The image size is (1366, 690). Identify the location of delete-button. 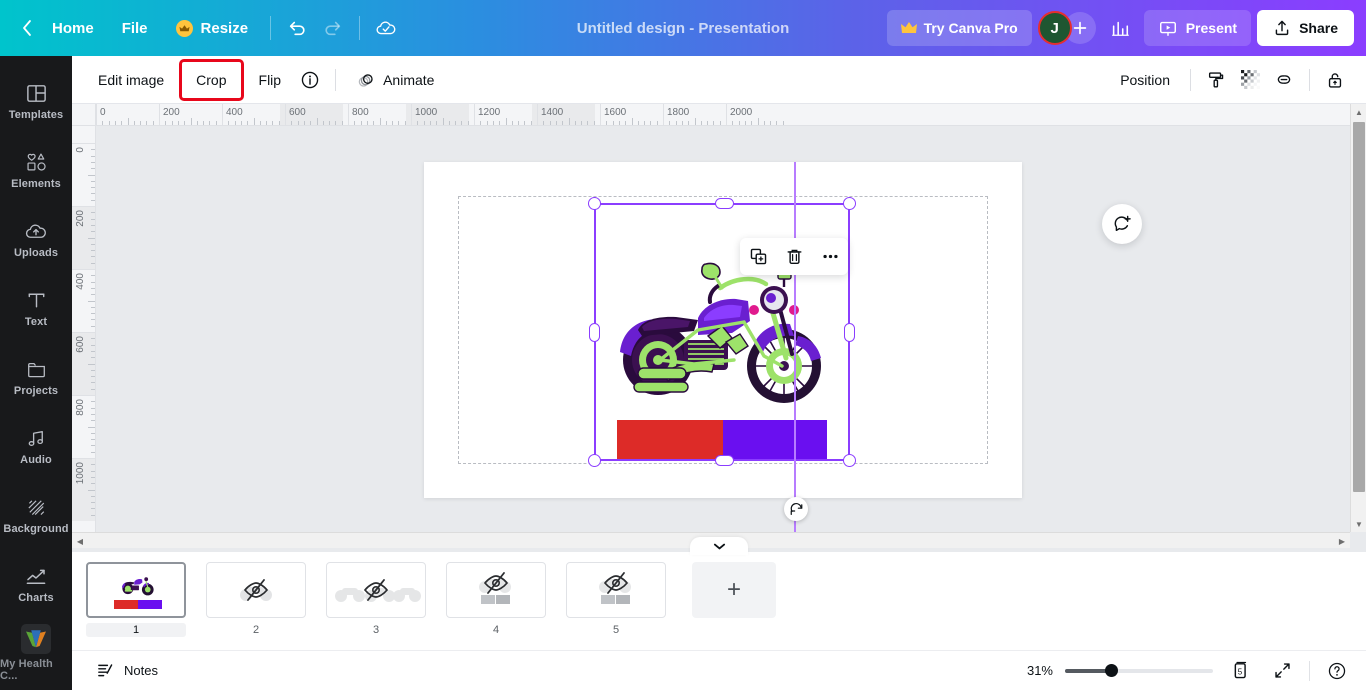
(794, 257).